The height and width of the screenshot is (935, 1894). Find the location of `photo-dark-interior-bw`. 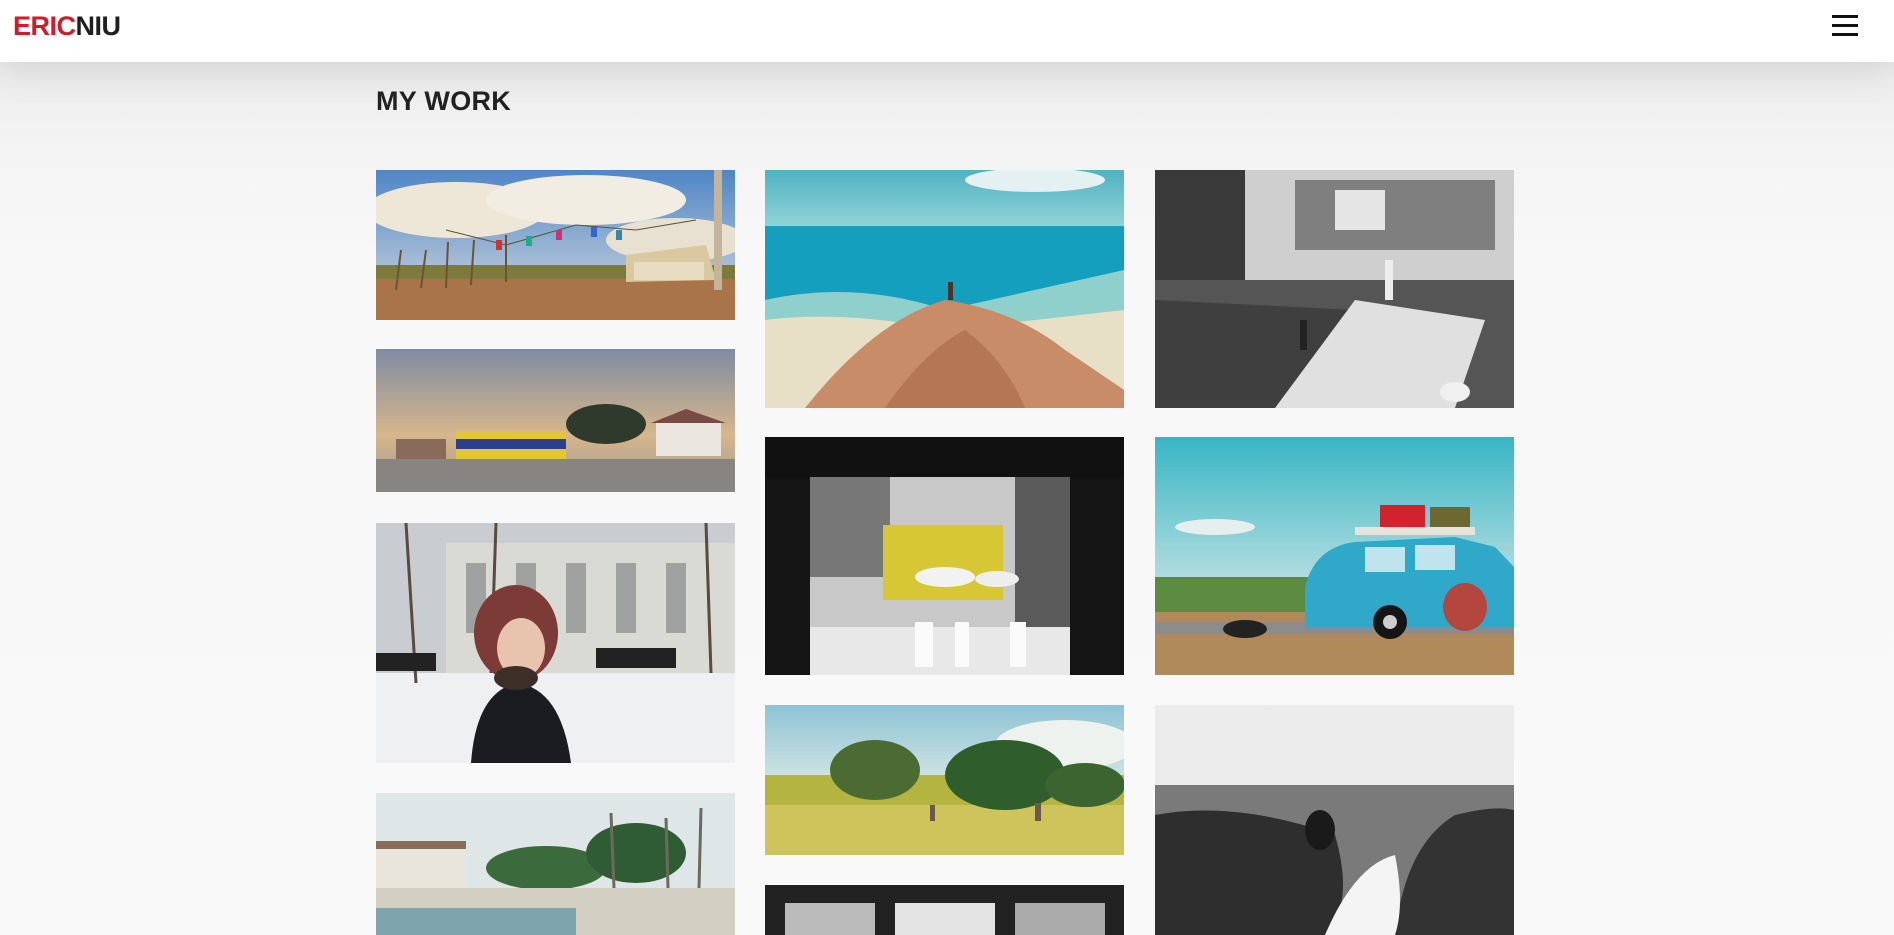

photo-dark-interior-bw is located at coordinates (944, 910).